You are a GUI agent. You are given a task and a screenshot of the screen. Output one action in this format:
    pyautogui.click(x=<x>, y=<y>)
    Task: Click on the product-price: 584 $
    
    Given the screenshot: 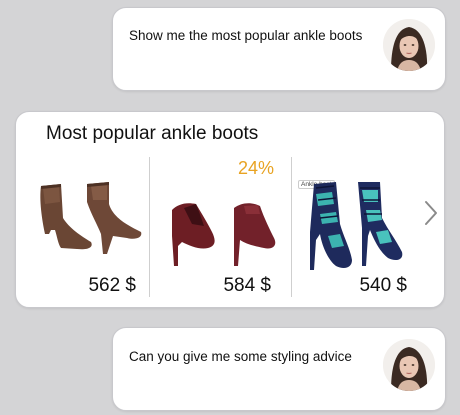 What is the action you would take?
    pyautogui.click(x=247, y=285)
    